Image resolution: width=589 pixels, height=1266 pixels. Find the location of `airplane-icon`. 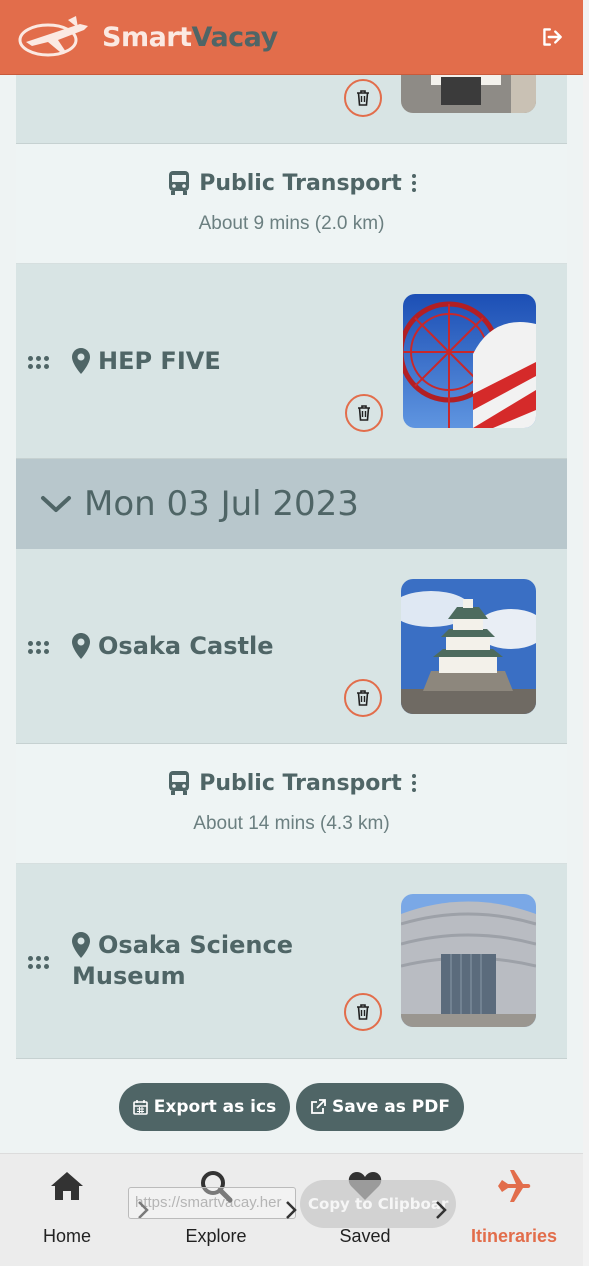

airplane-icon is located at coordinates (514, 1186).